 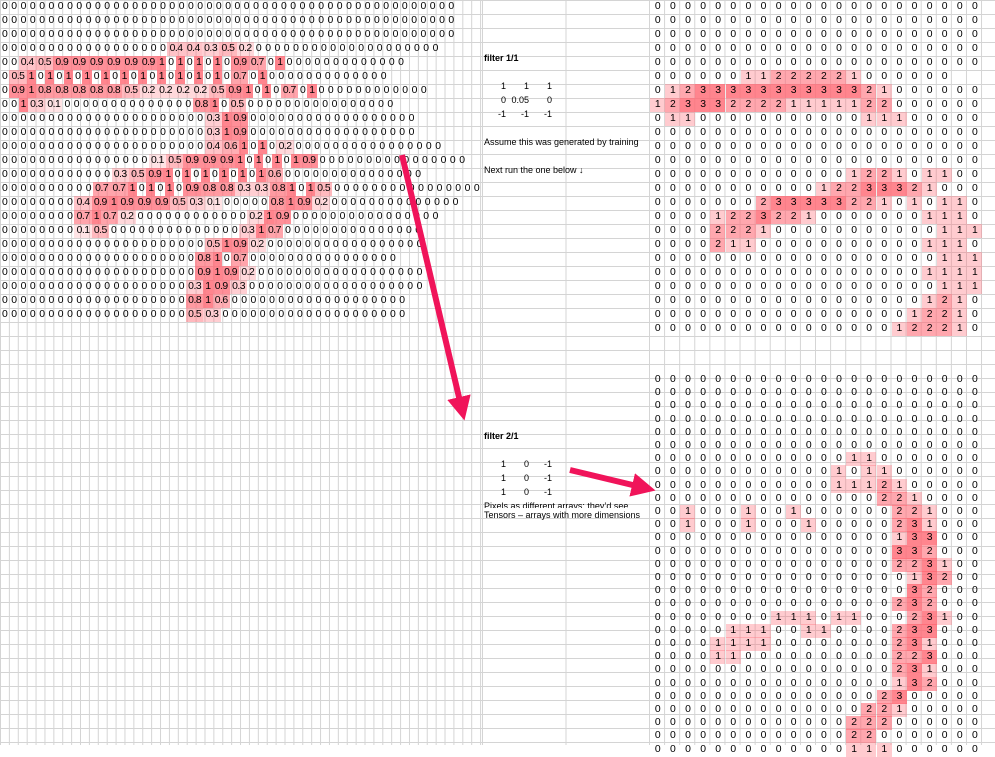 I want to click on matrix-cell: 0.8, so click(x=96, y=91).